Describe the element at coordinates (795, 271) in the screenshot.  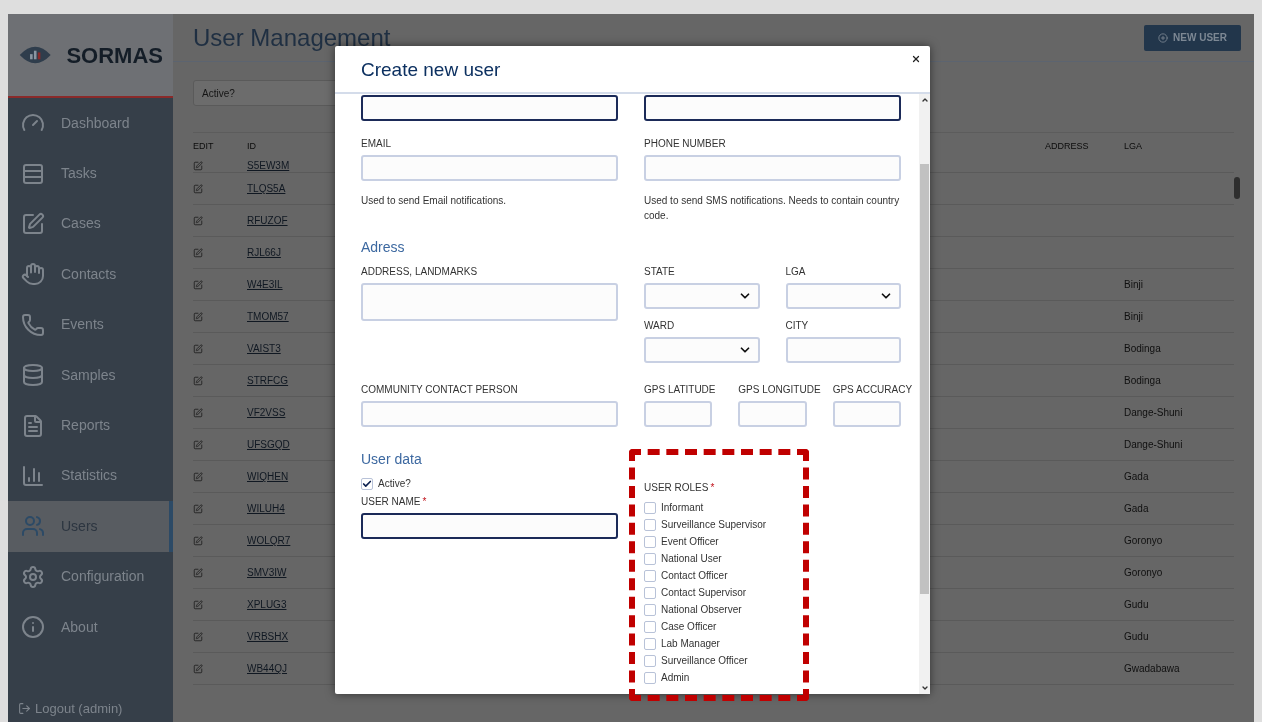
I see `field-label: LGA` at that location.